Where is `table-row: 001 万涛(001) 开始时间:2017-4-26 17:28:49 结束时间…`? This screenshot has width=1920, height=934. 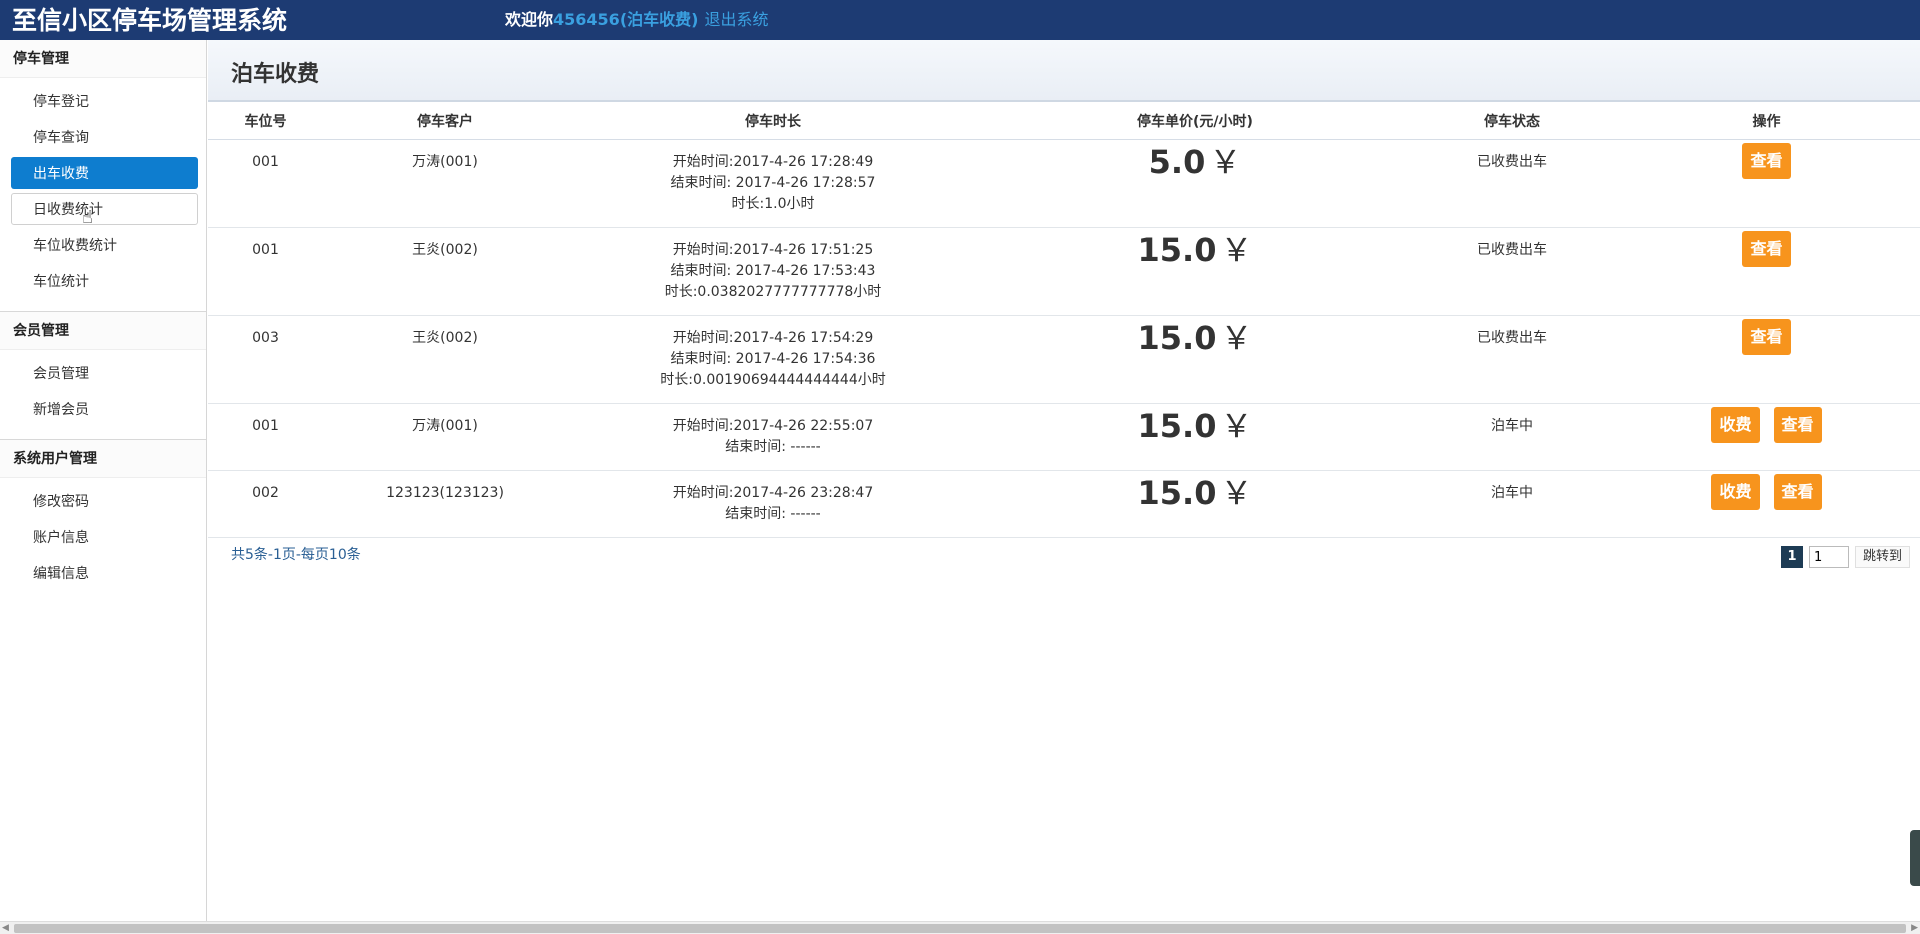
table-row: 001 万涛(001) 开始时间:2017-4-26 17:28:49 结束时间… is located at coordinates (1064, 183).